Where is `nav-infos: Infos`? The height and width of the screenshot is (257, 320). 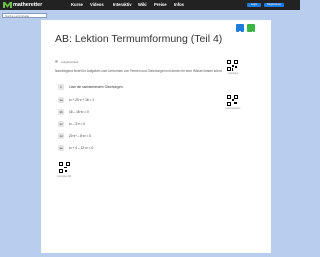 nav-infos: Infos is located at coordinates (179, 5).